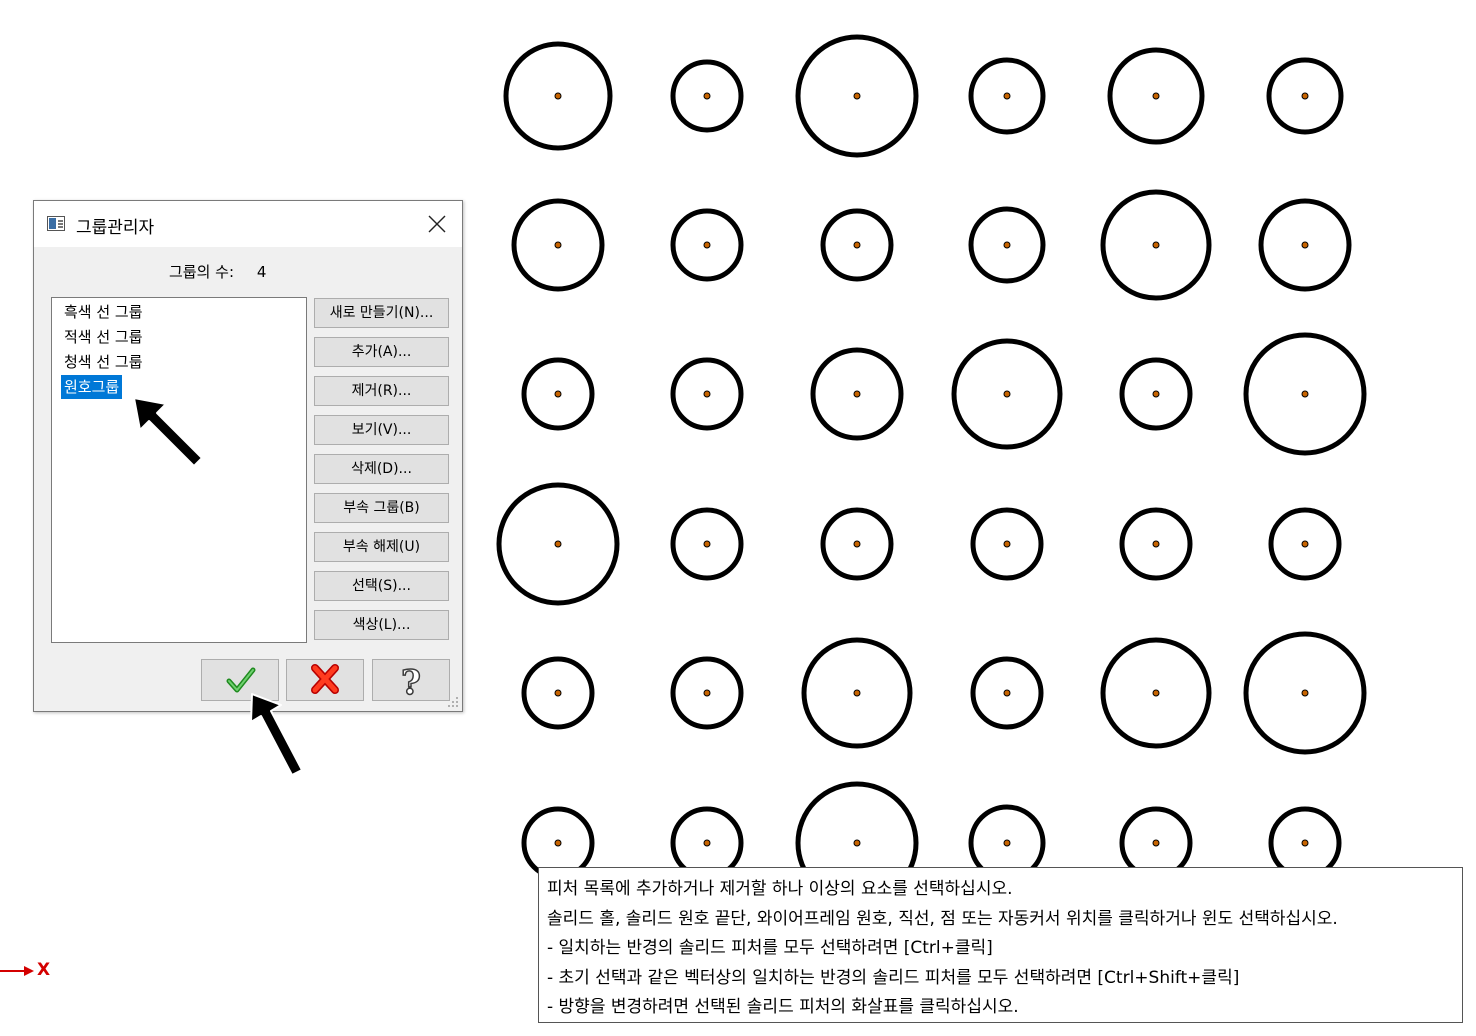 The width and height of the screenshot is (1476, 1036). I want to click on group-count-value: 4, so click(261, 272).